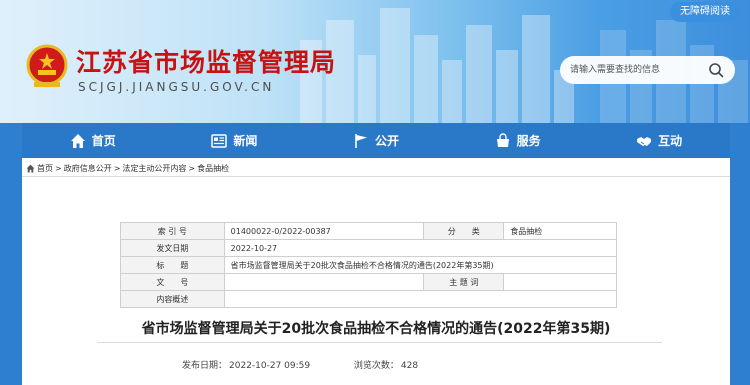  I want to click on table-row: 发文日期 2022-10-27, so click(369, 248).